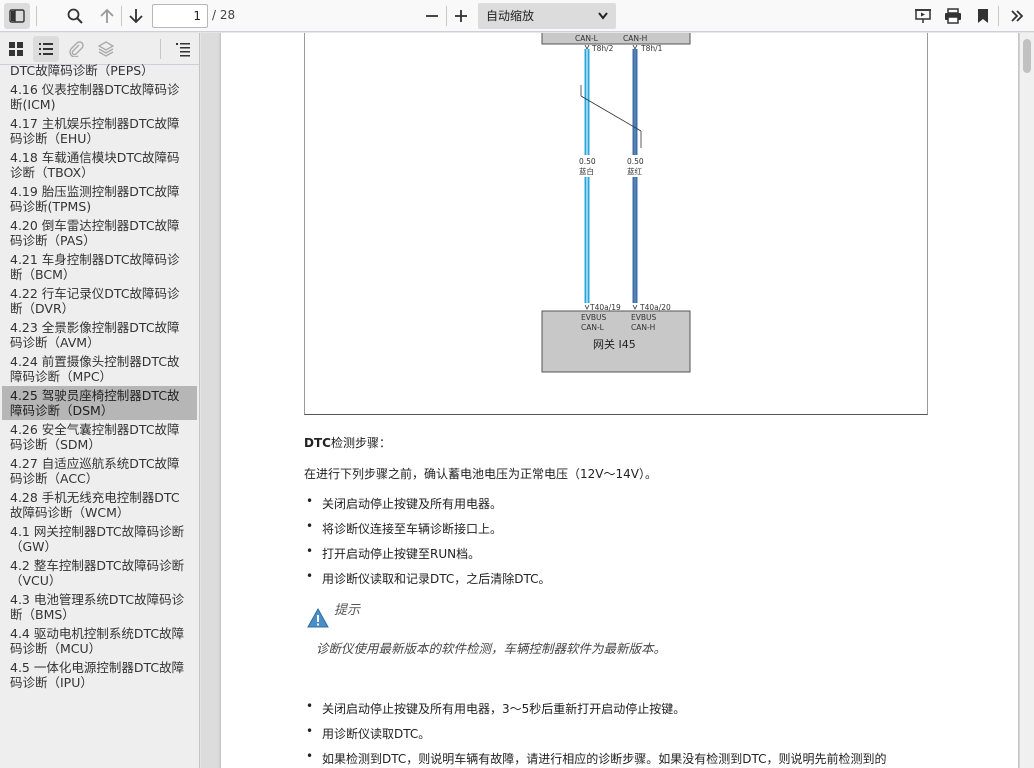  What do you see at coordinates (644, 317) in the screenshot?
I see `bottom-bus-2: EVBUS` at bounding box center [644, 317].